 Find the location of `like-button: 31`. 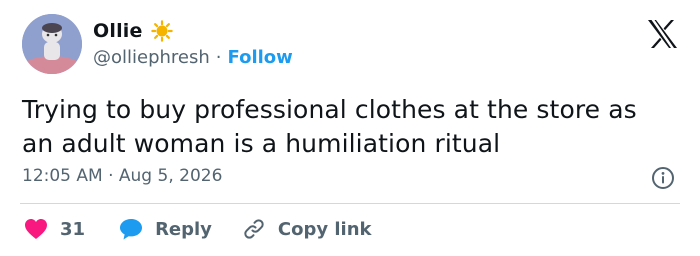

like-button: 31 is located at coordinates (54, 229).